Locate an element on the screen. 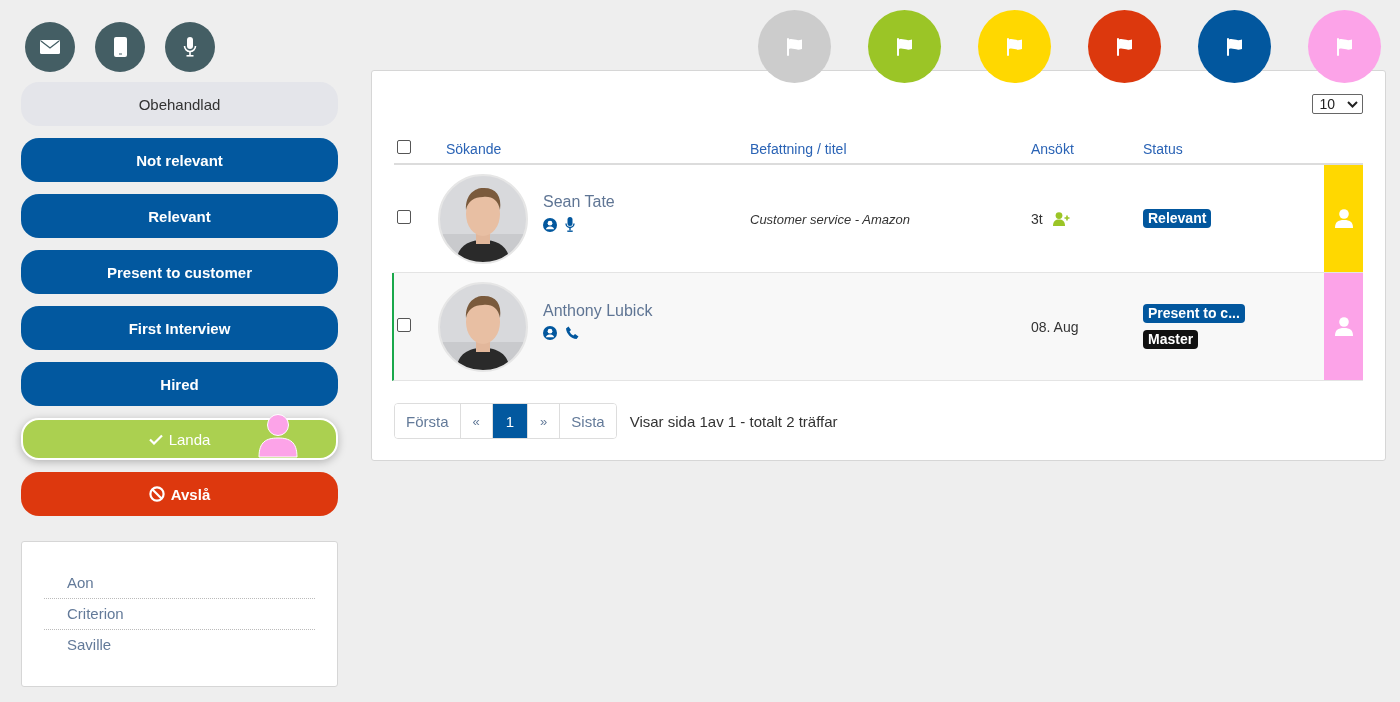 The height and width of the screenshot is (702, 1400). test-link: Saville is located at coordinates (179, 645).